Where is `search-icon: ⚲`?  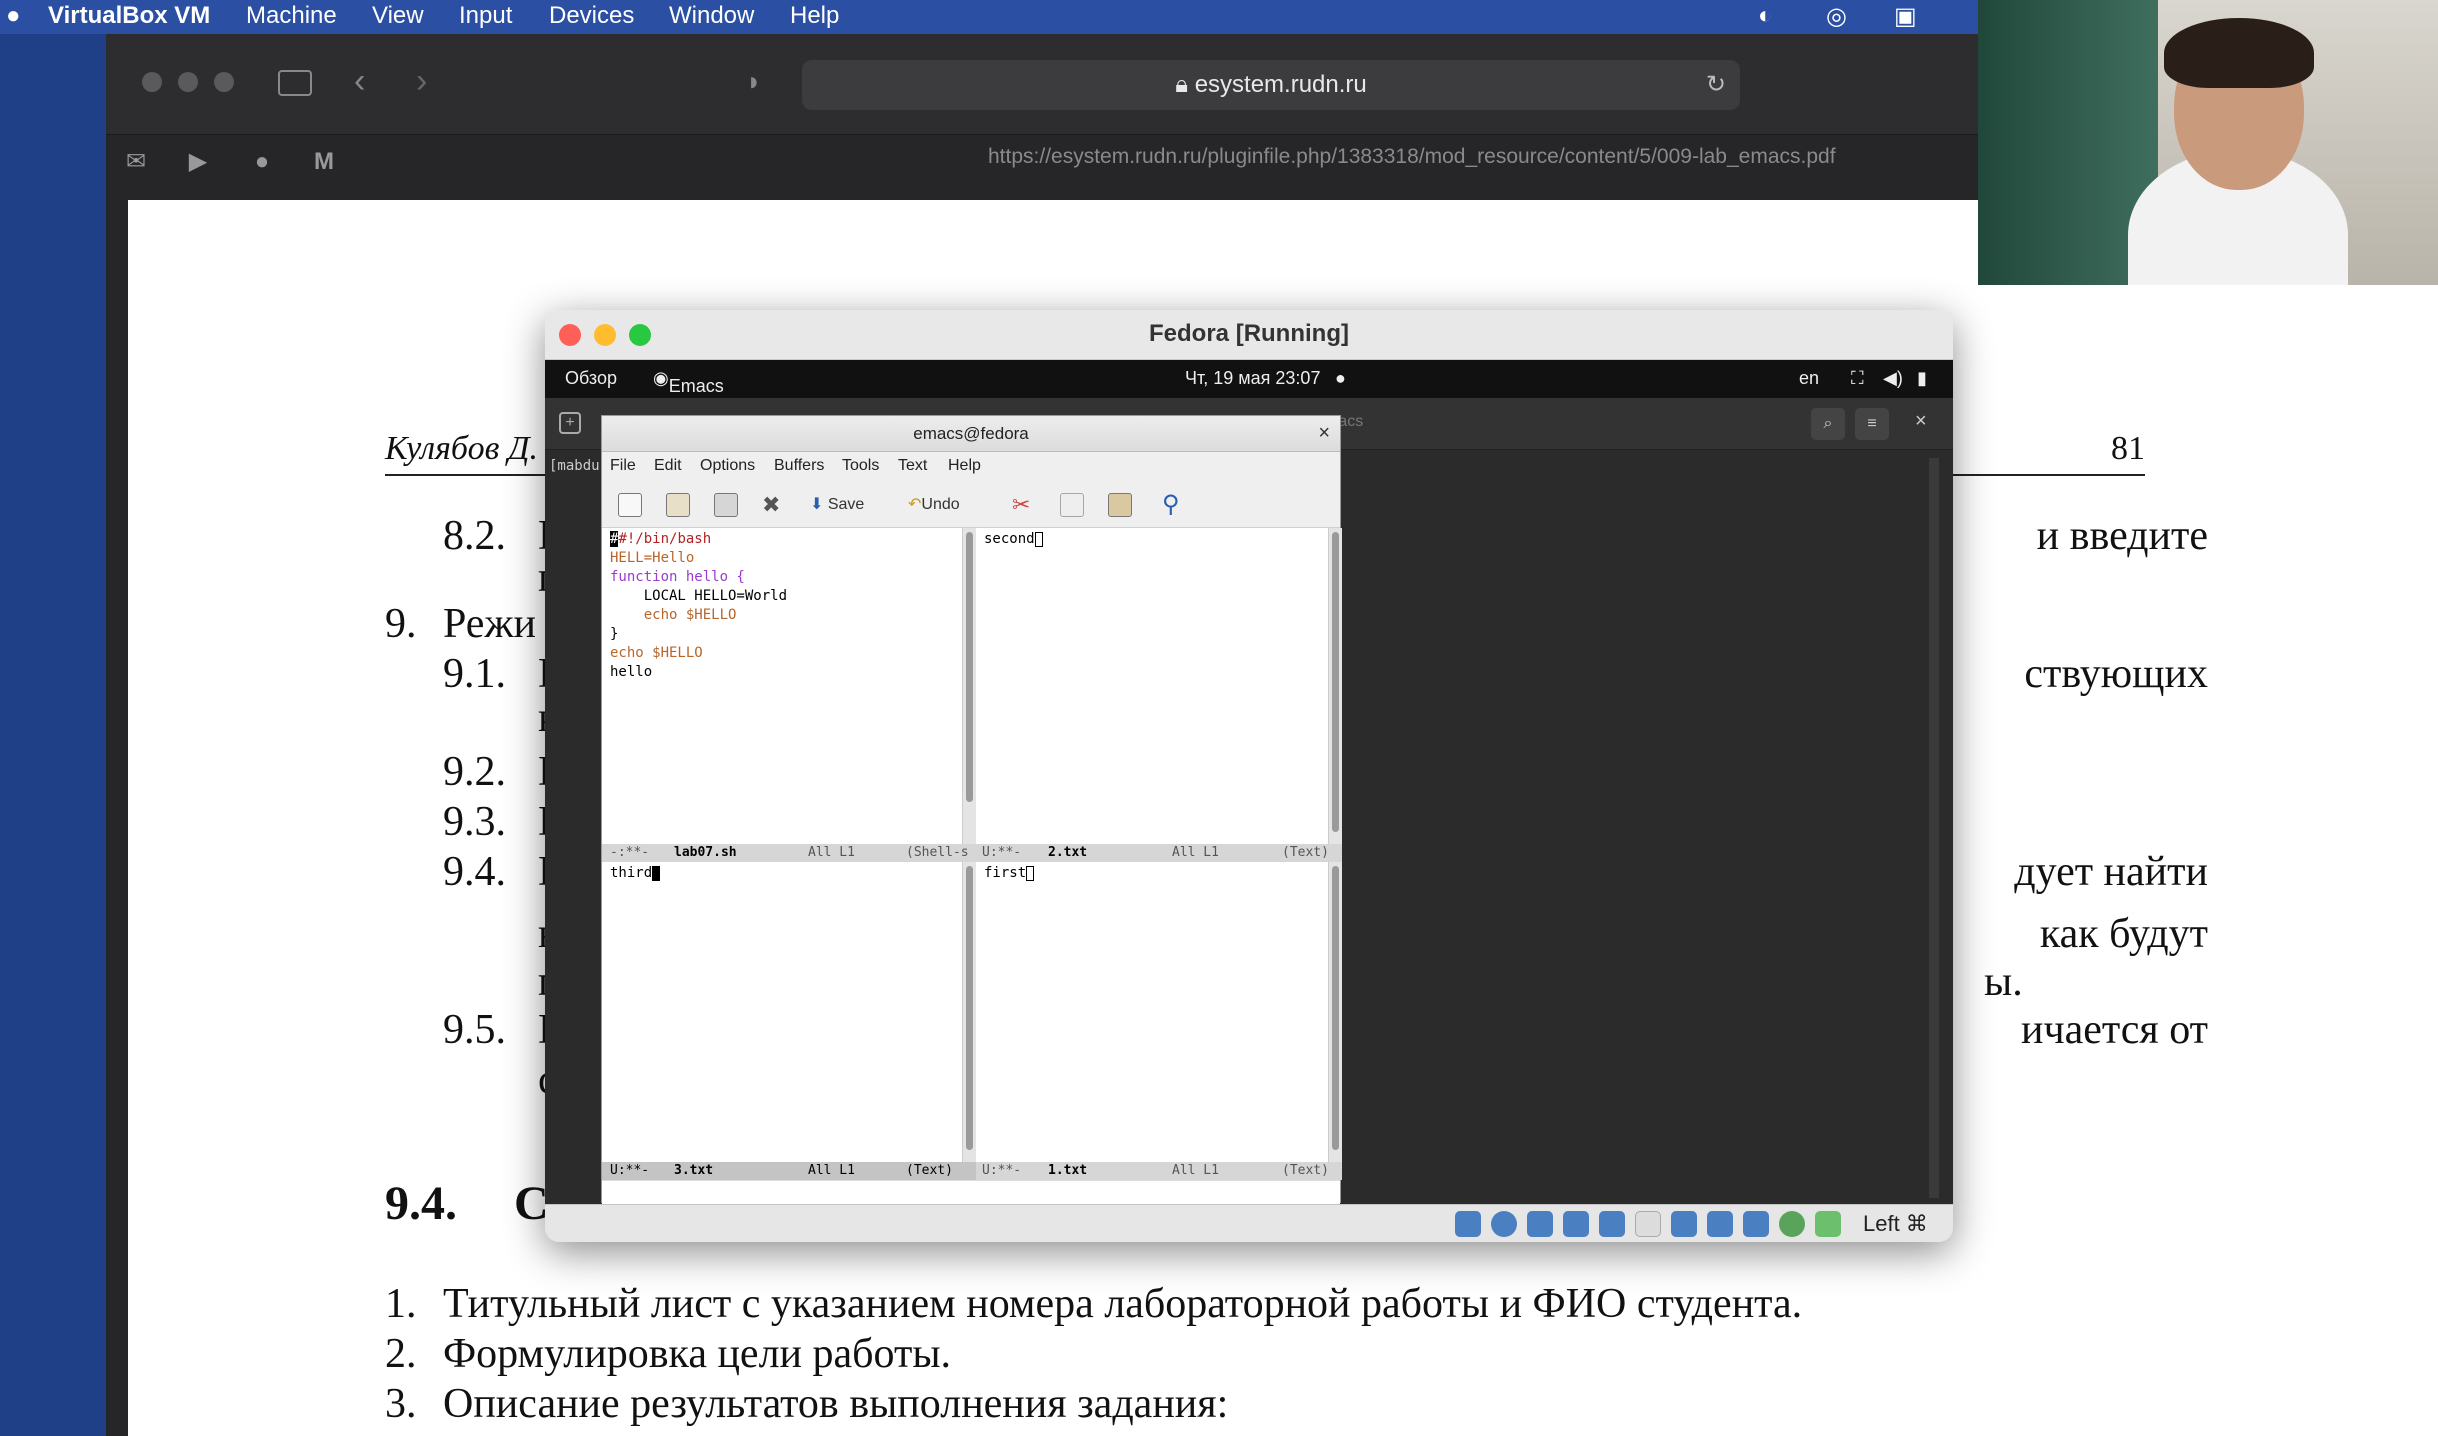
search-icon: ⚲ is located at coordinates (1171, 505).